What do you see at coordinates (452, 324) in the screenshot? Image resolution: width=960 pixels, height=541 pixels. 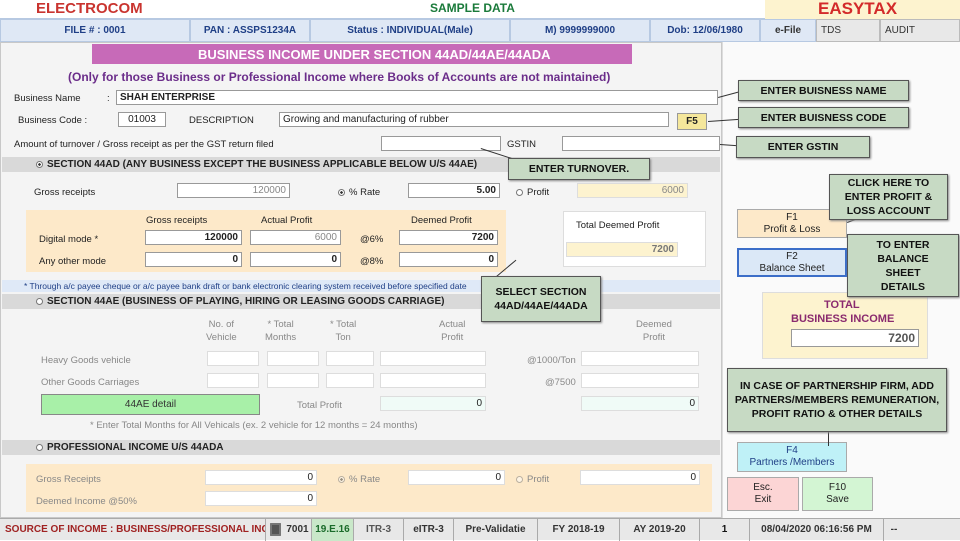 I see `col-actual-1: Actual` at bounding box center [452, 324].